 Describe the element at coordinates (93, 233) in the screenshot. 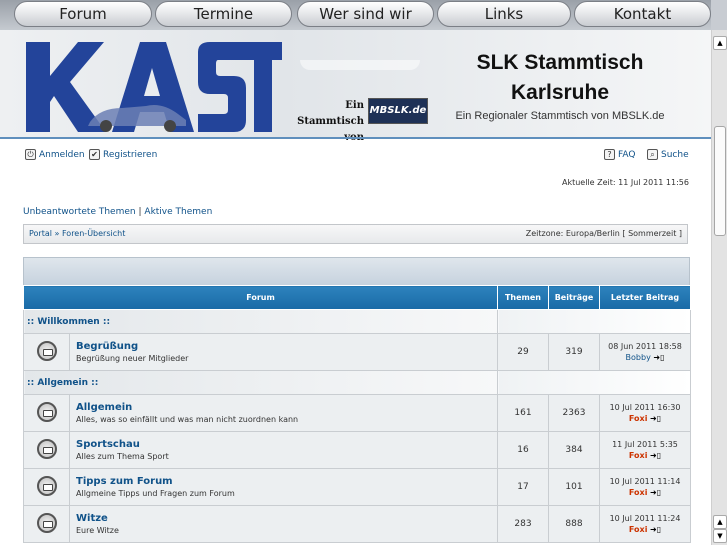

I see `breadcrumb-index: Foren-Übersicht` at that location.